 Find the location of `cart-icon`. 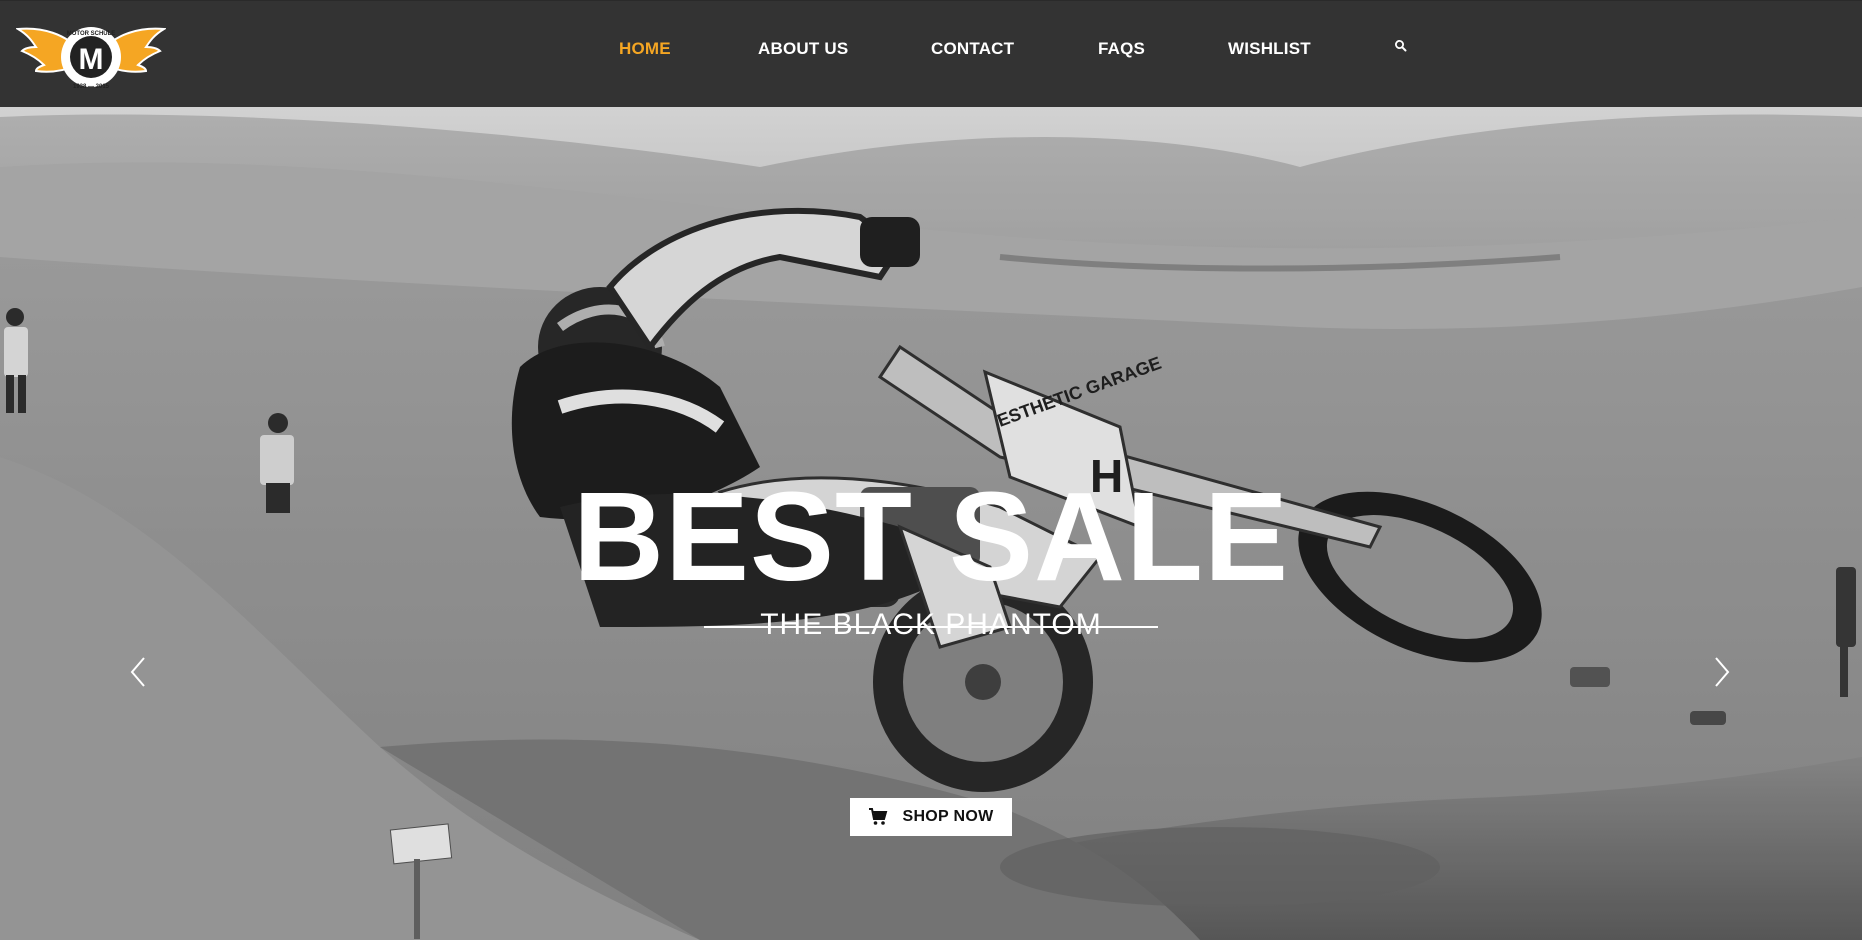

cart-icon is located at coordinates (878, 816).